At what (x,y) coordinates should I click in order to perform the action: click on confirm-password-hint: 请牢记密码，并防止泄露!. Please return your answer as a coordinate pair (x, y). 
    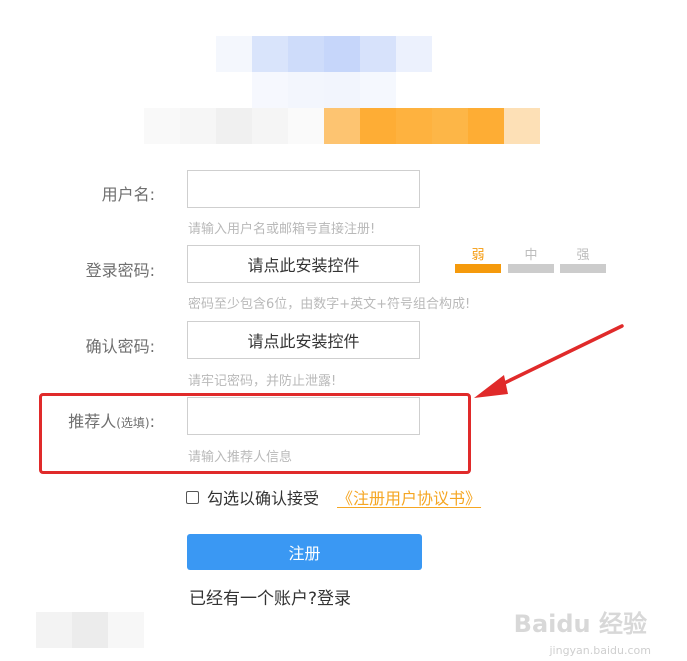
    Looking at the image, I should click on (262, 381).